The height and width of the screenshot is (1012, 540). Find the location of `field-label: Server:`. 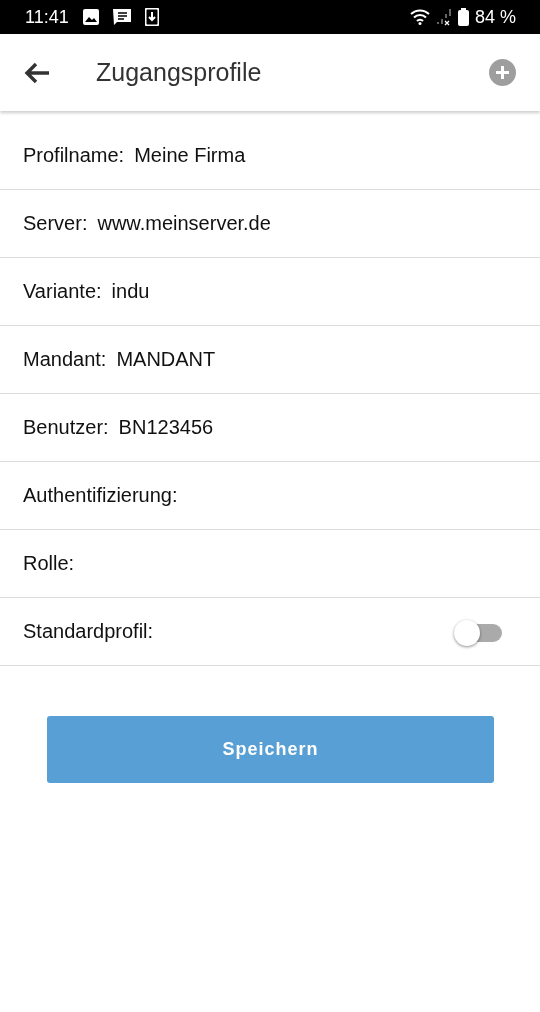

field-label: Server: is located at coordinates (55, 223).